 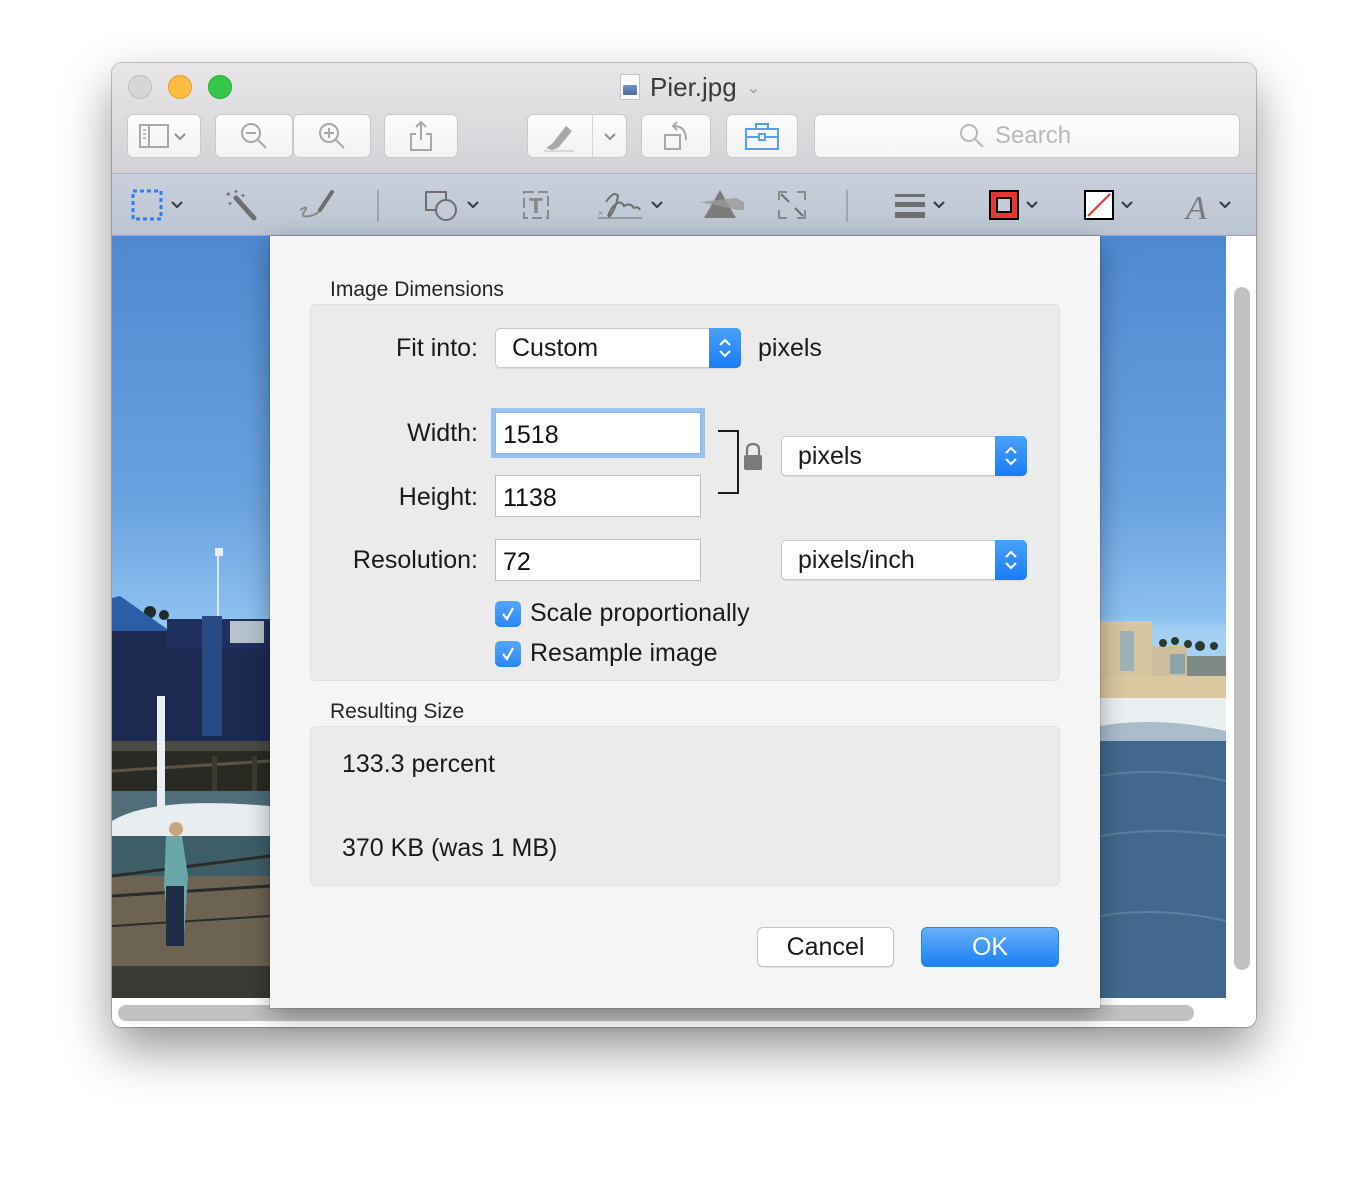 I want to click on height-field, so click(x=598, y=496).